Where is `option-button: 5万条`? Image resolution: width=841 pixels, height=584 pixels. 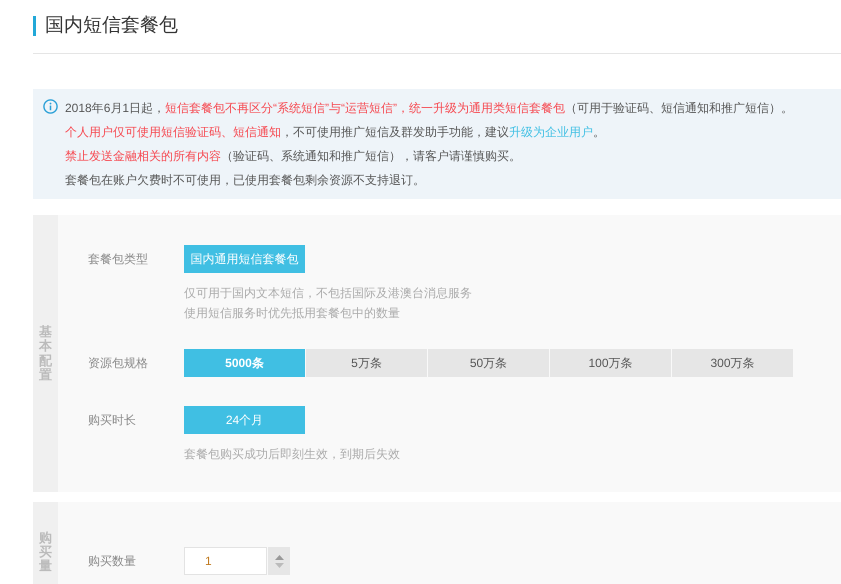
option-button: 5万条 is located at coordinates (366, 363).